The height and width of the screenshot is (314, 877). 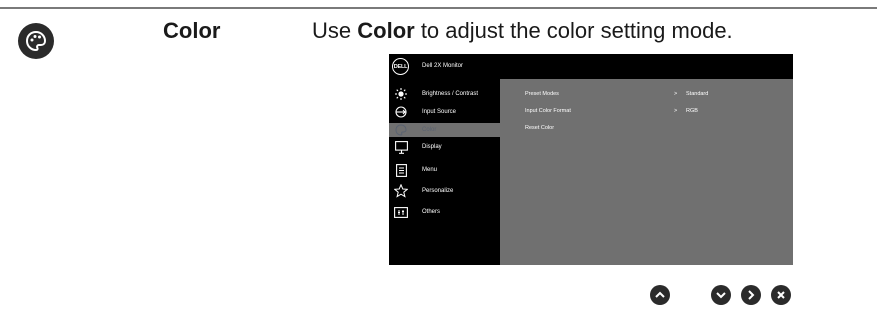 I want to click on star-icon, so click(x=401, y=191).